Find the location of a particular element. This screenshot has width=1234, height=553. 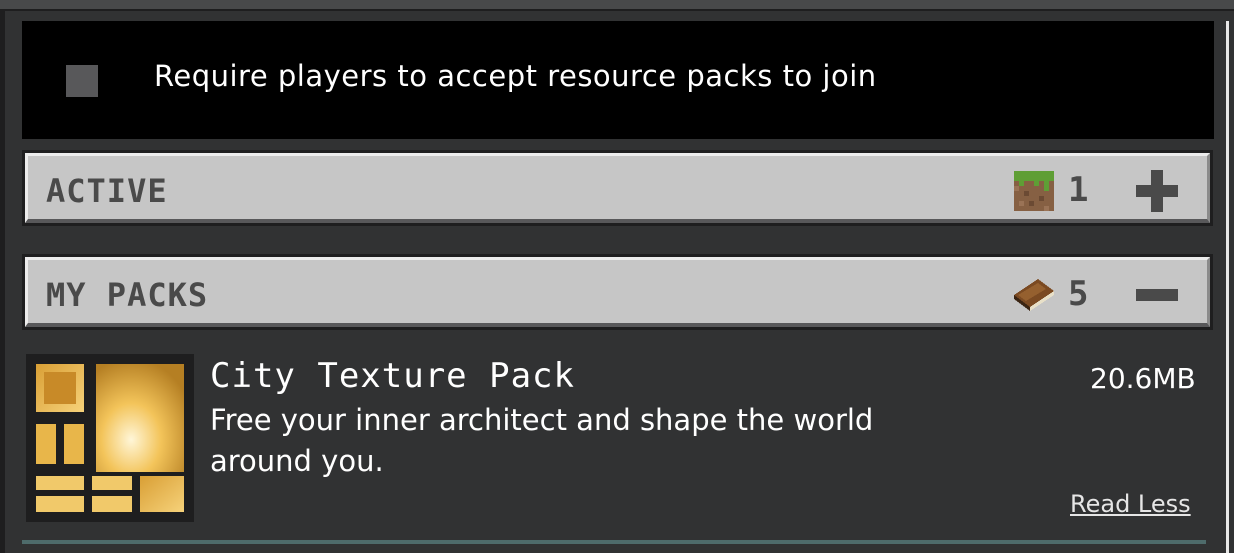

city-texture-pack-thumbnail is located at coordinates (110, 438).